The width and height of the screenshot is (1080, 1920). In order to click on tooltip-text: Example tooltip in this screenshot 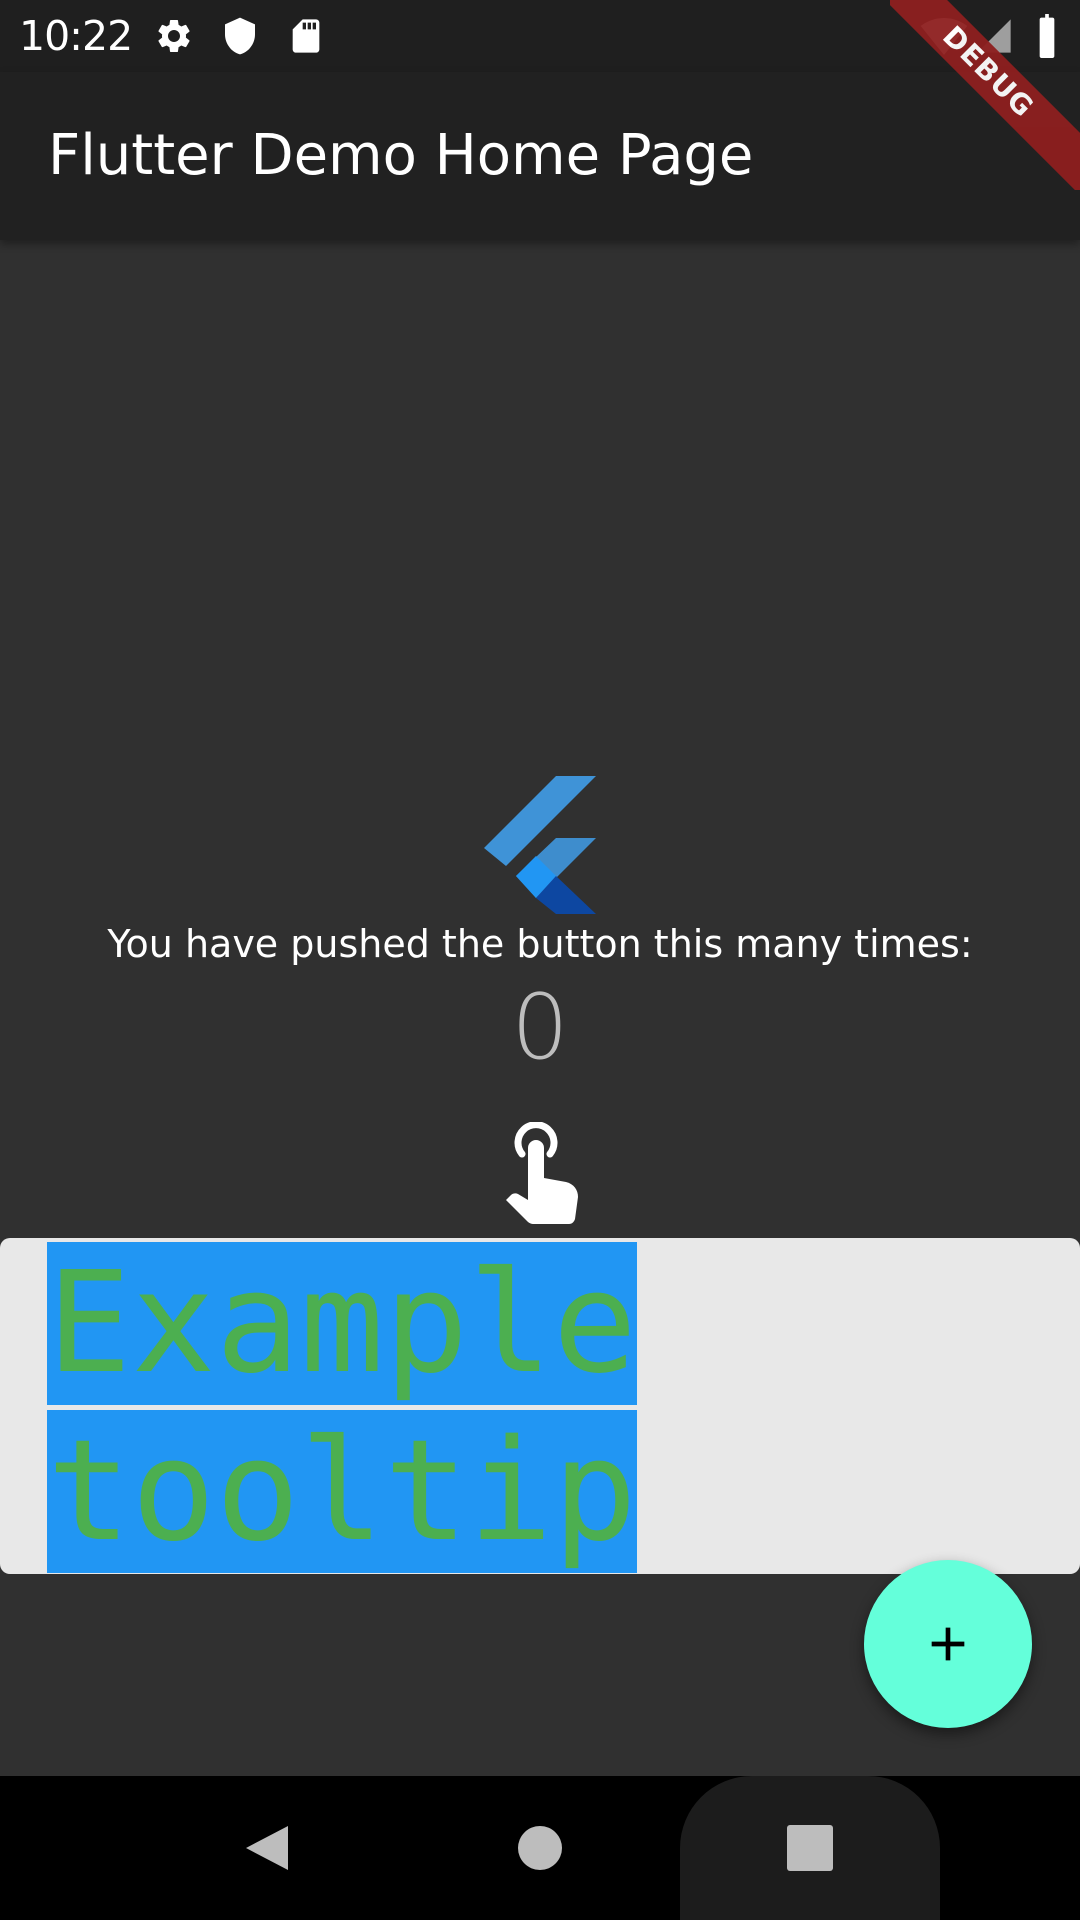, I will do `click(342, 1408)`.